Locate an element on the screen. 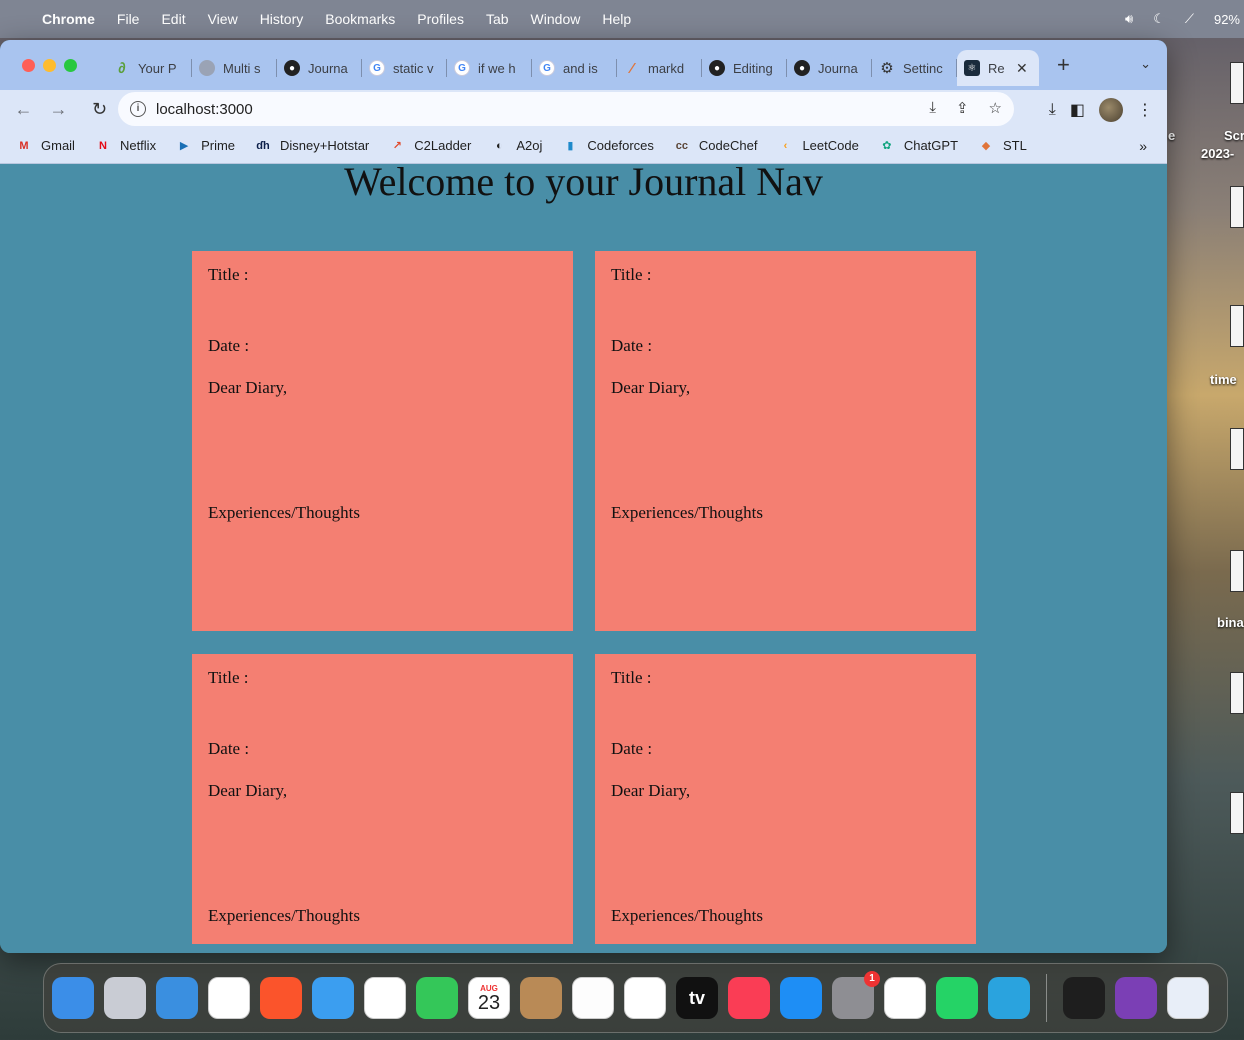  toolbar-actions: ⤓ ◧ ⋮ is located at coordinates (1101, 110).